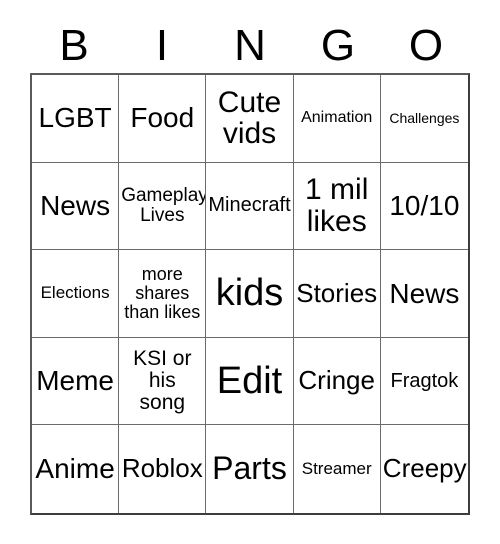 This screenshot has width=500, height=544. I want to click on bingo-cell-label: Edit, so click(249, 380).